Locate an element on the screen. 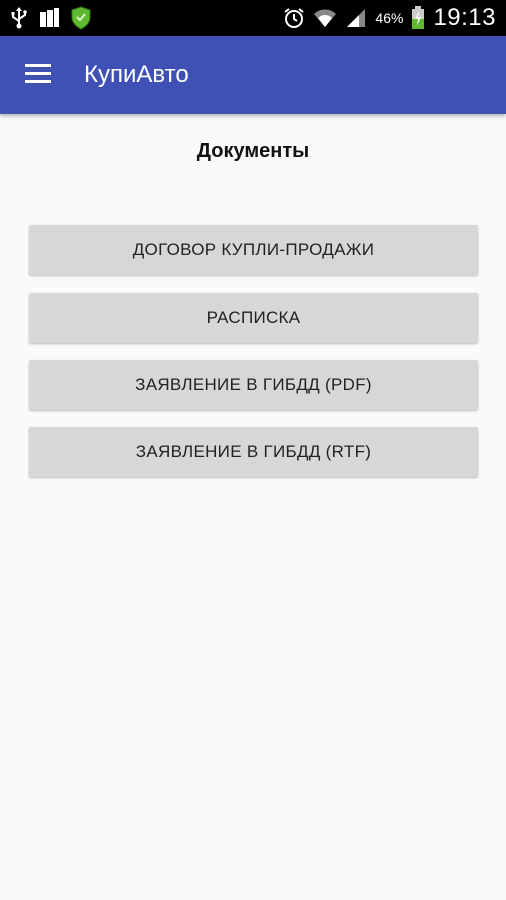 This screenshot has height=900, width=506. receipt-button: РАСПИСКА is located at coordinates (253, 318).